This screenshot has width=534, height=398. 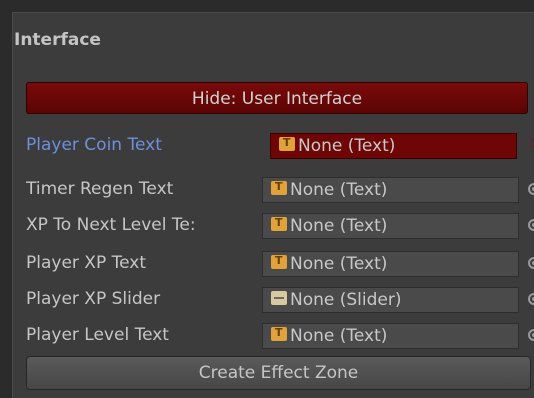 I want to click on slider-icon, so click(x=279, y=298).